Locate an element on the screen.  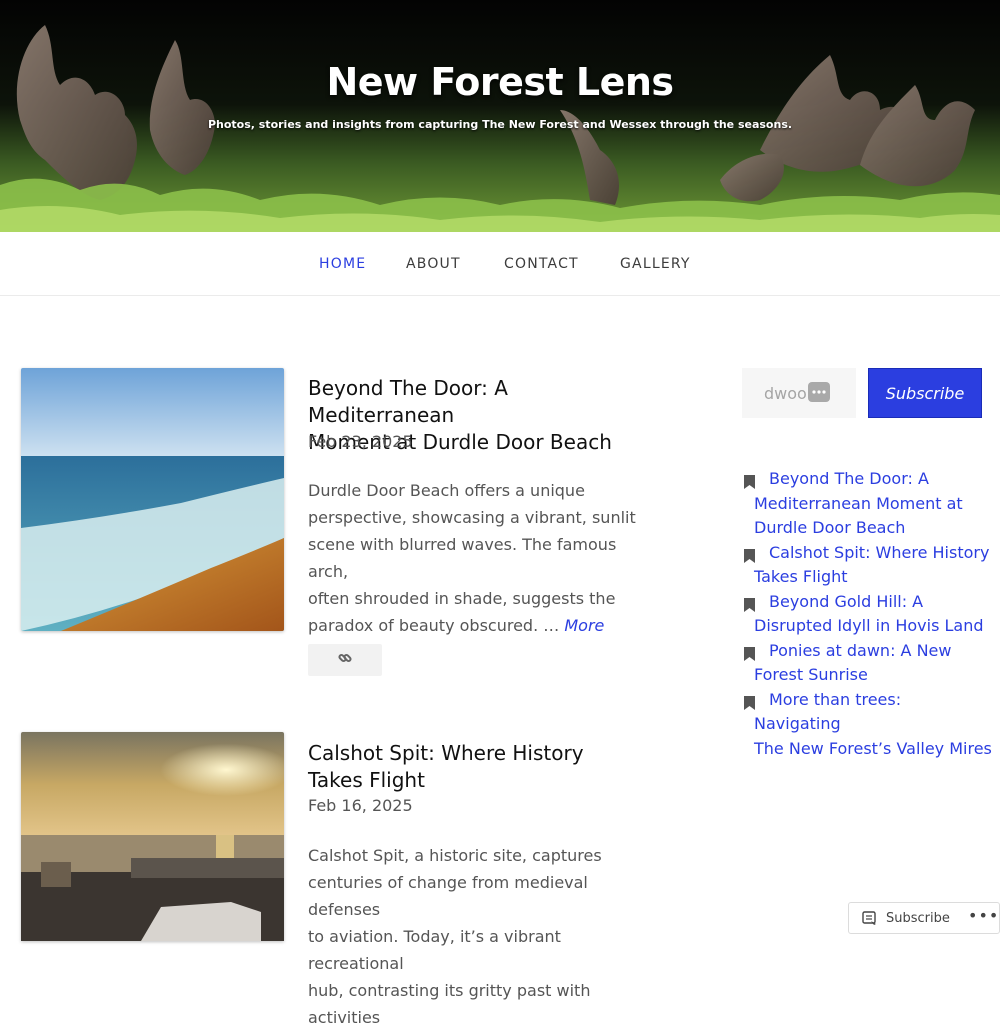
post-title-line: Calshot Spit: Where History is located at coordinates (483, 753).